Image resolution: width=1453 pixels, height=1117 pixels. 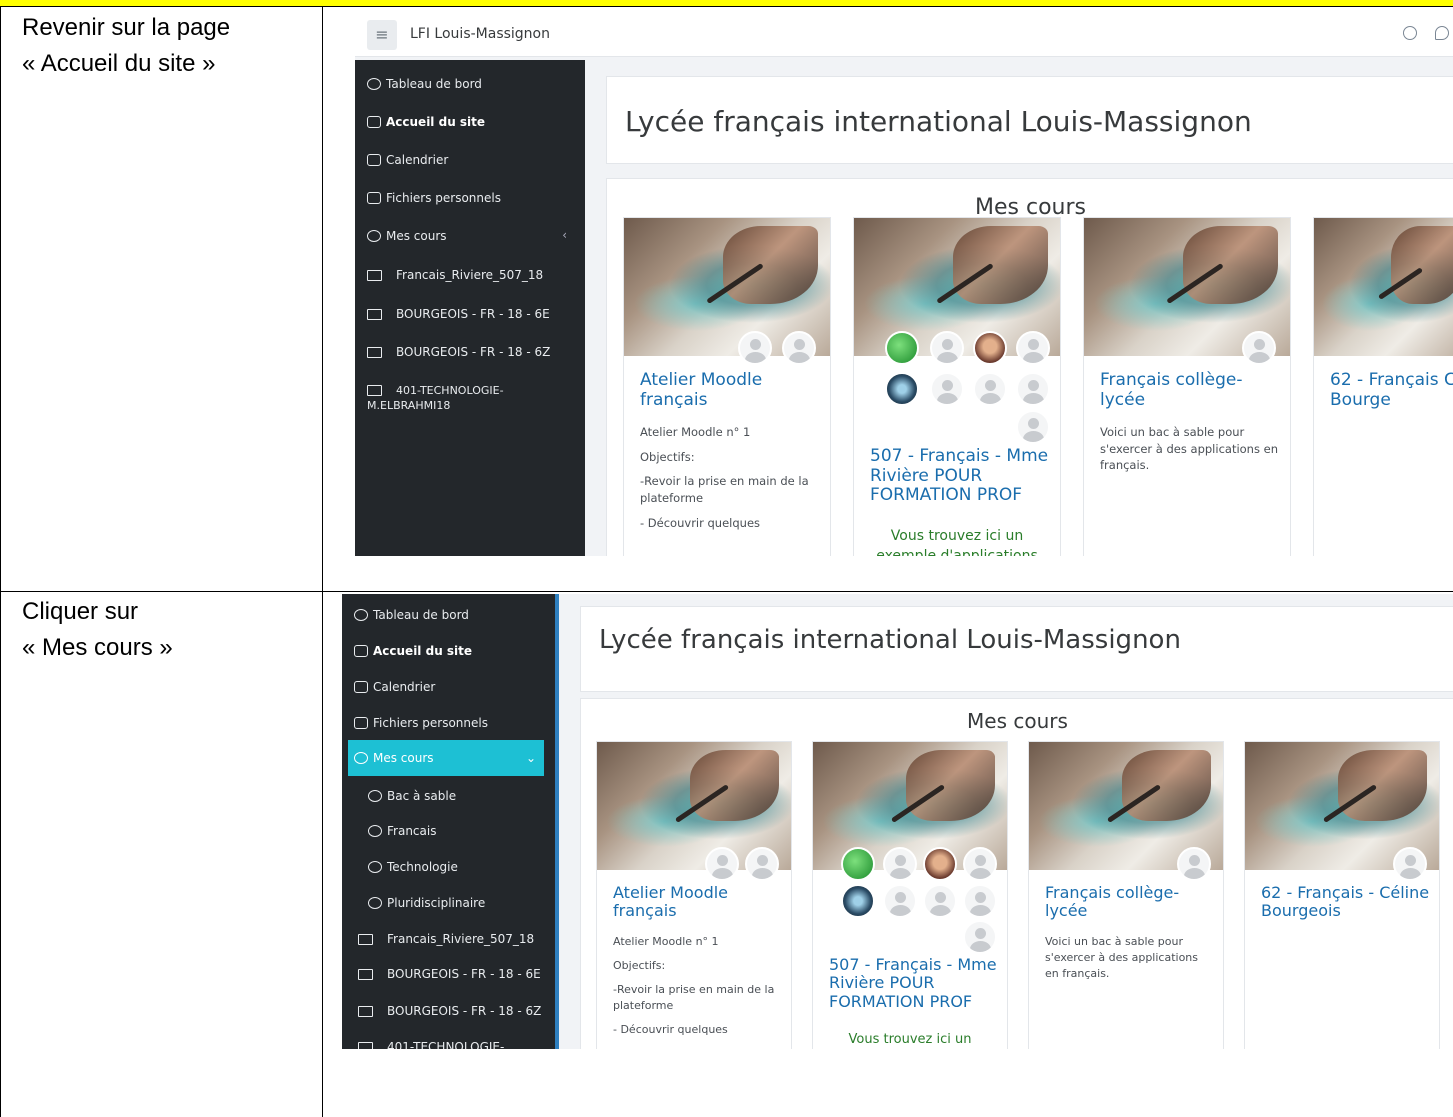 I want to click on instruction-line: « Accueil du site », so click(x=119, y=63).